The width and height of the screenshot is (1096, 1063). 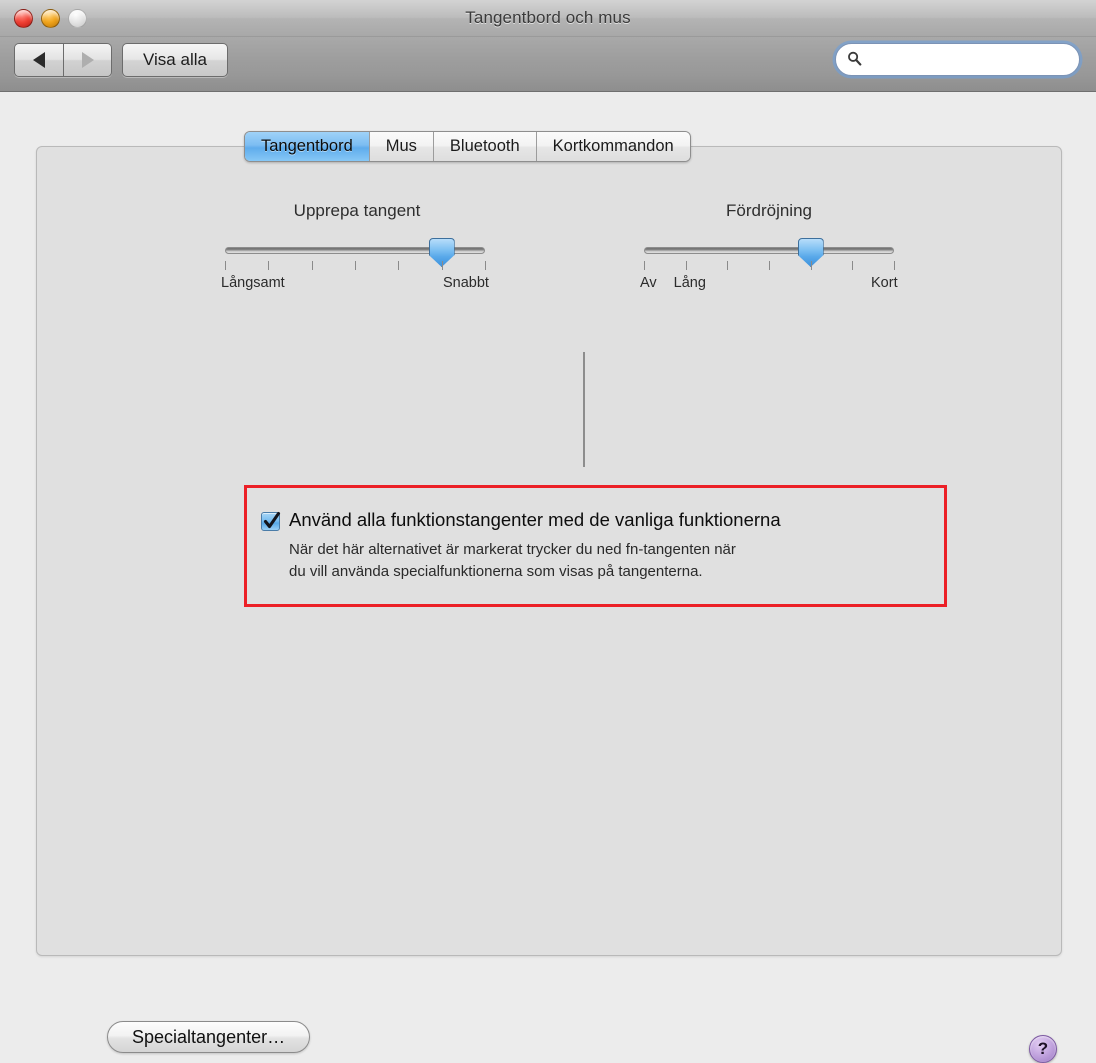 I want to click on slider-key-repeat-title: Upprepa tangent, so click(x=357, y=210).